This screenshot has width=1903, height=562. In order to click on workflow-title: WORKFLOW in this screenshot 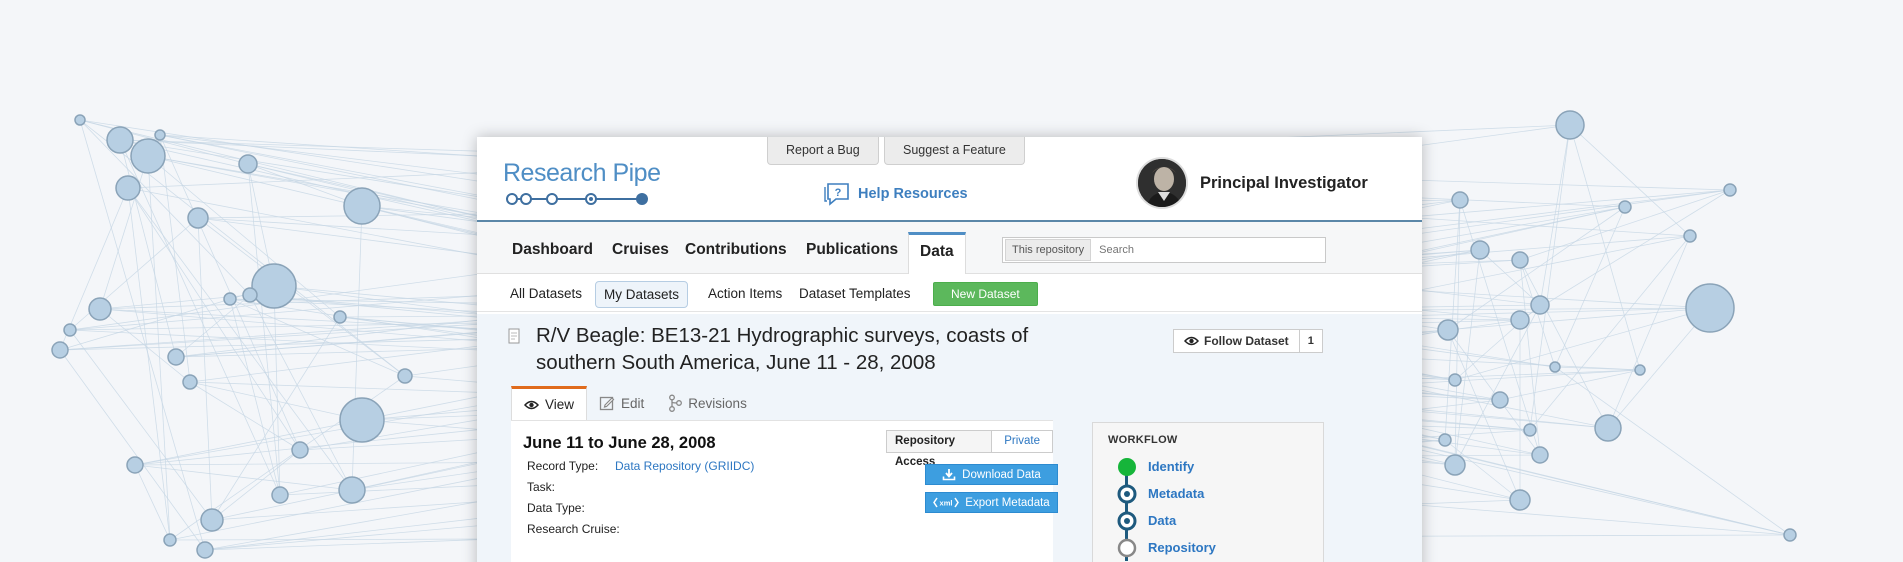, I will do `click(1143, 440)`.